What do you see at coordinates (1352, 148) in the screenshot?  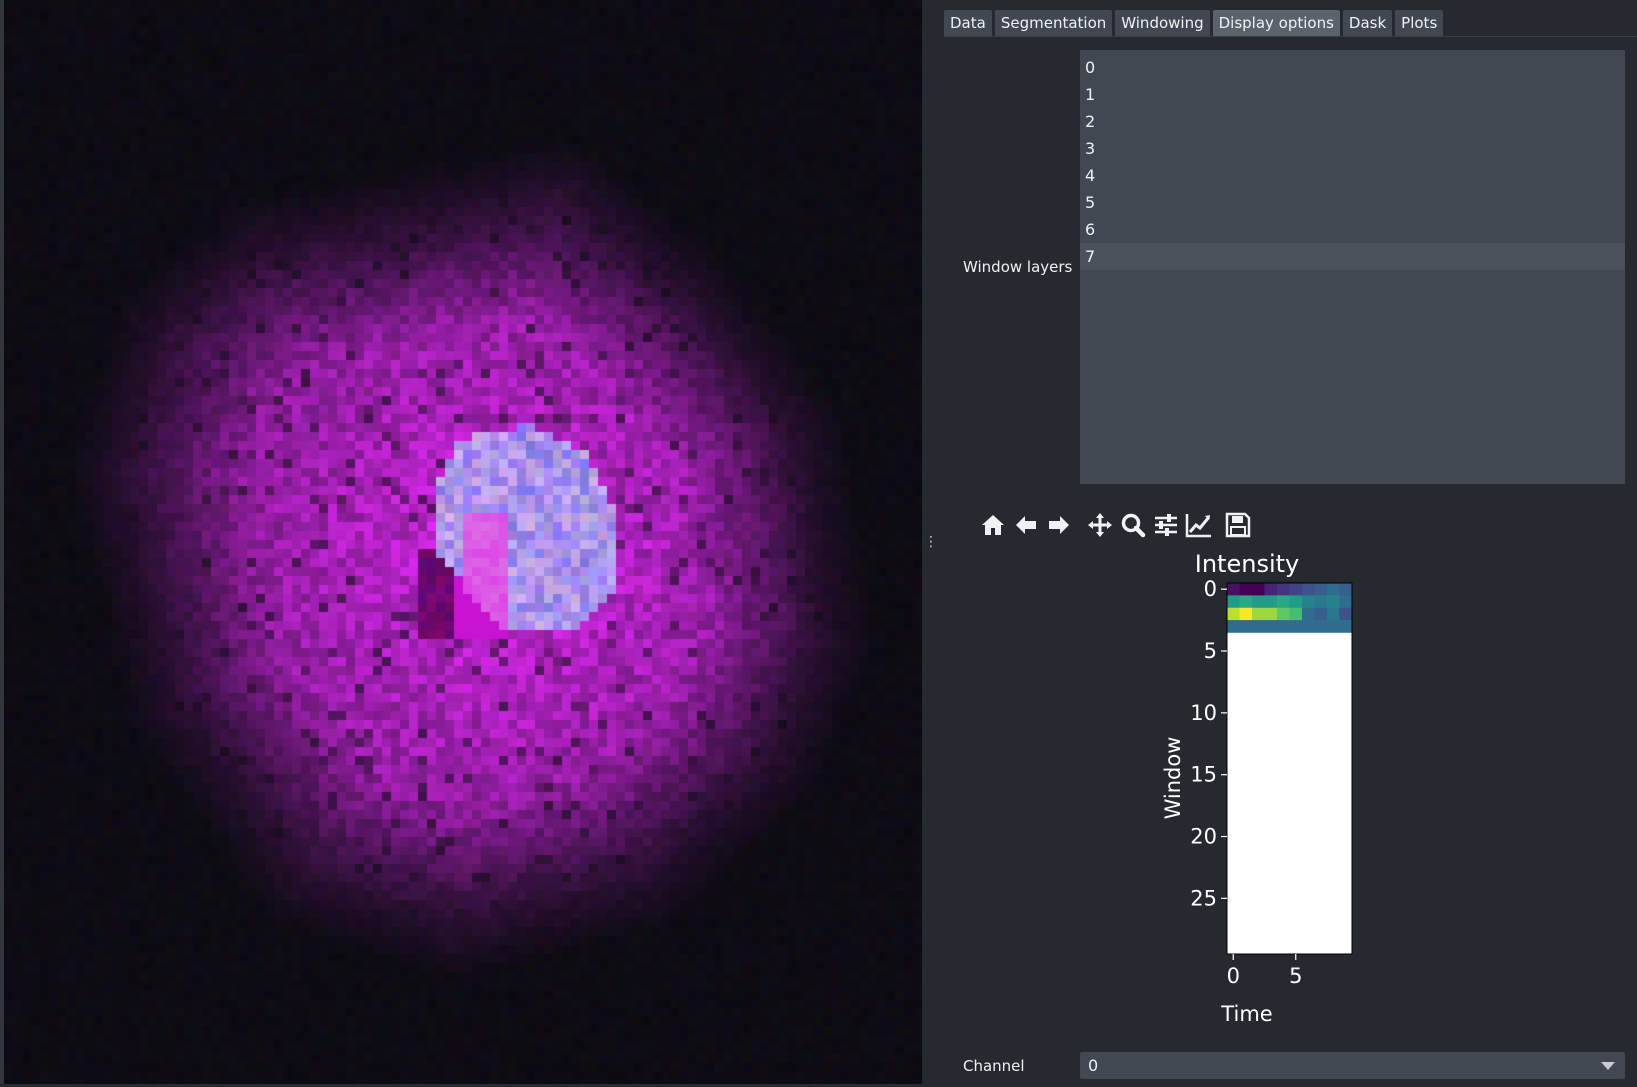 I see `list-item: 3` at bounding box center [1352, 148].